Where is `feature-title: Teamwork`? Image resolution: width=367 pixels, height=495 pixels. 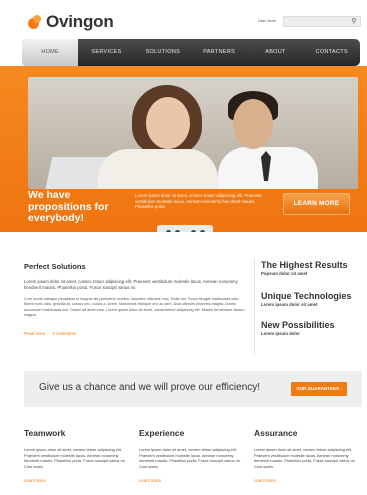 feature-title: Teamwork is located at coordinates (45, 433).